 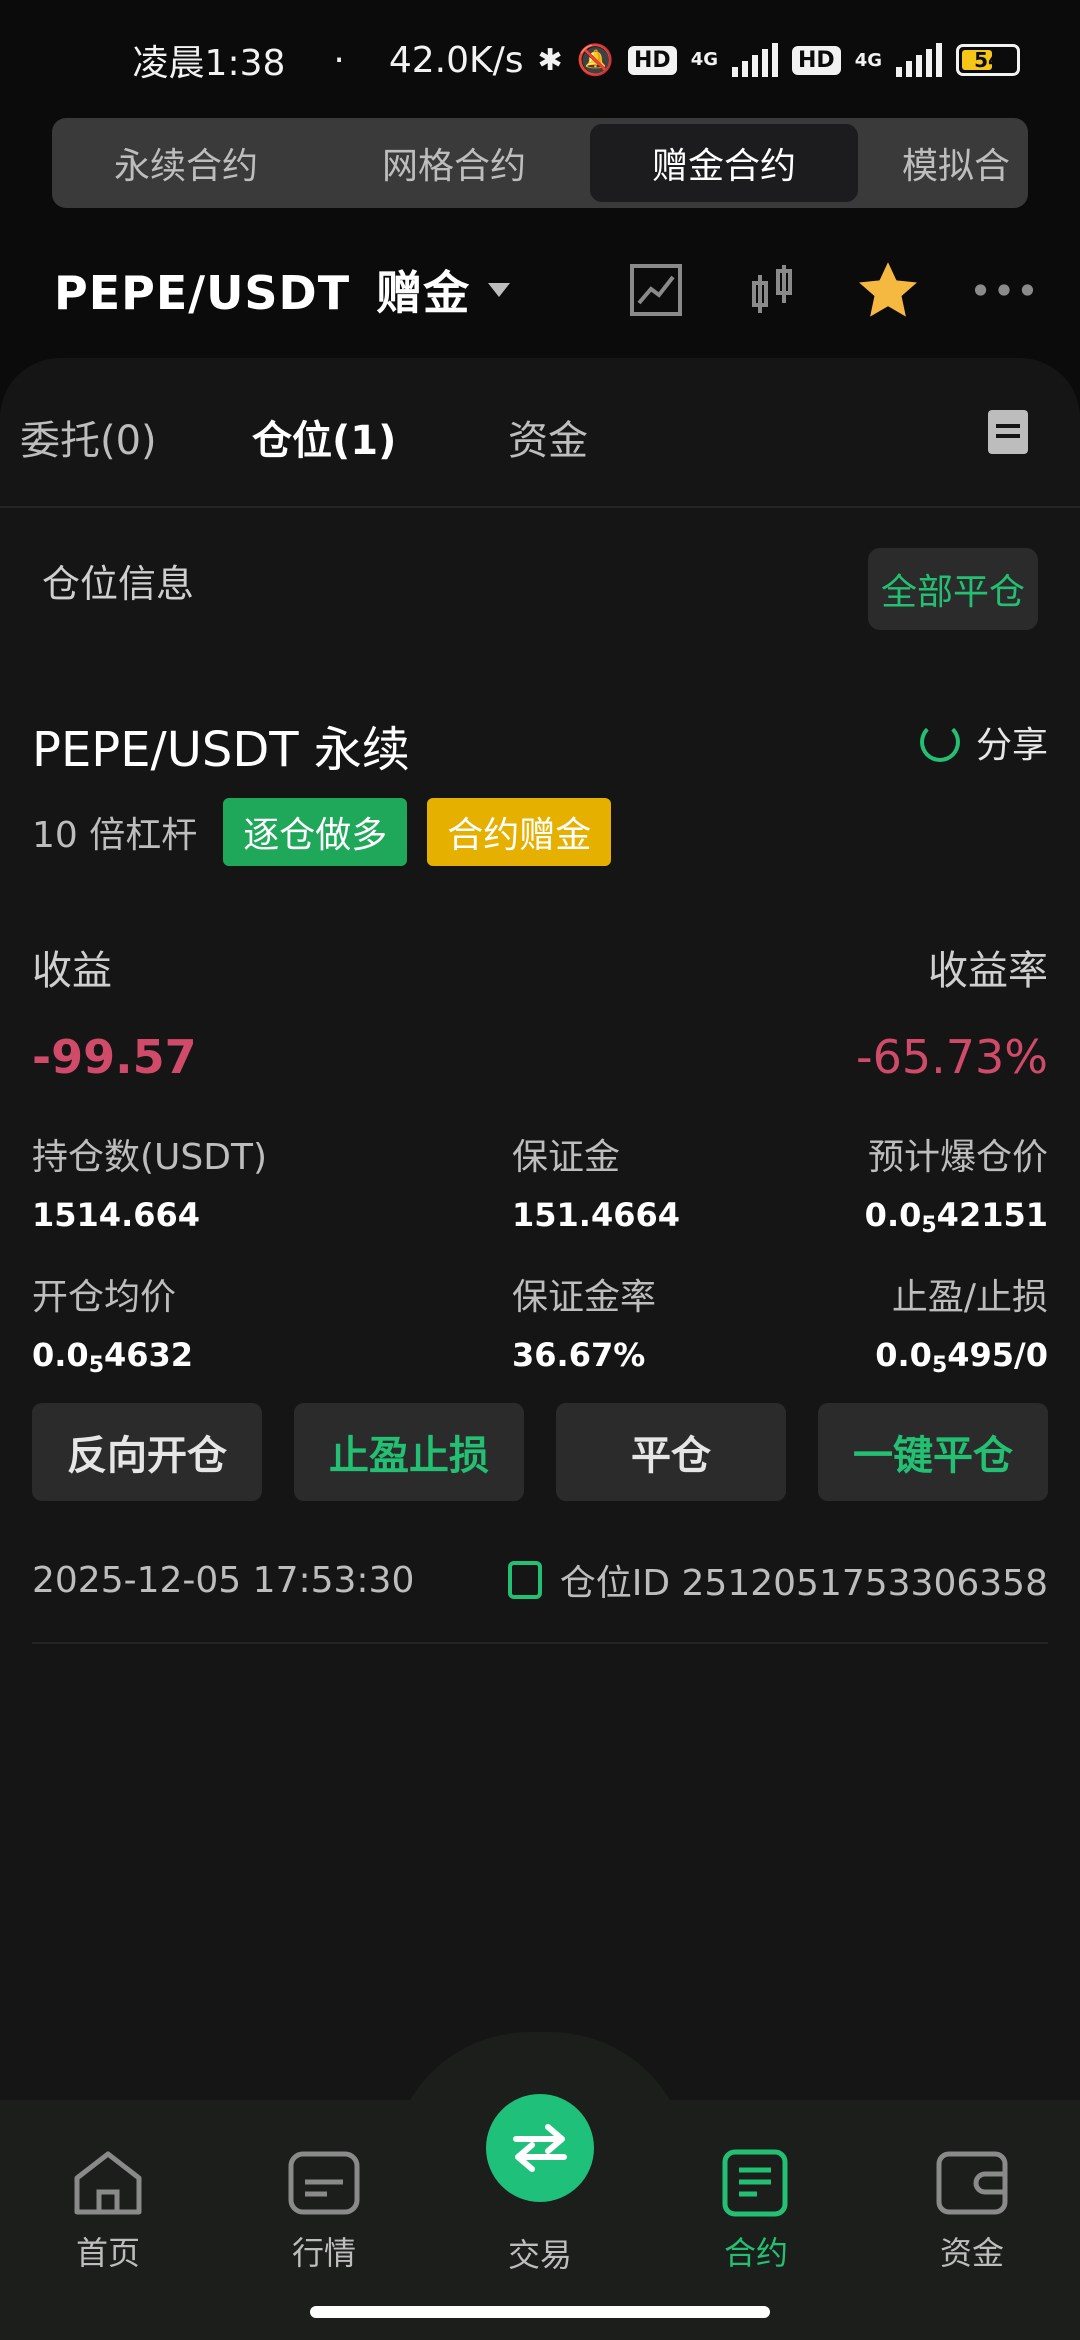 What do you see at coordinates (113, 1357) in the screenshot?
I see `entry-price-value: 0.054632` at bounding box center [113, 1357].